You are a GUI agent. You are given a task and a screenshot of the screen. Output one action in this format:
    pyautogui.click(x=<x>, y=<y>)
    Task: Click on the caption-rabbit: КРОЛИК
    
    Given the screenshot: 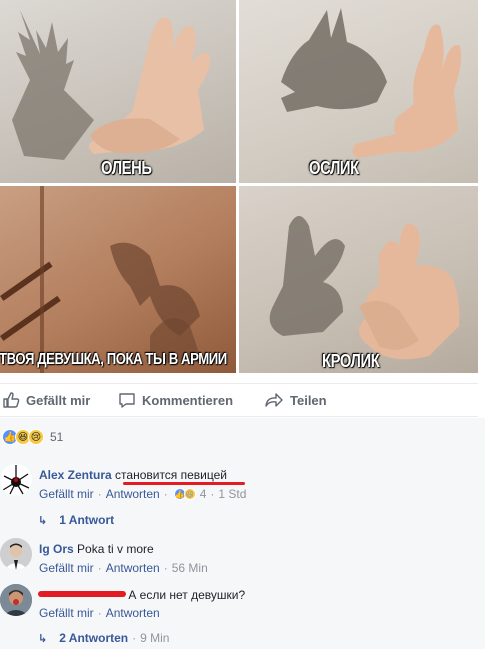 What is the action you would take?
    pyautogui.click(x=351, y=361)
    